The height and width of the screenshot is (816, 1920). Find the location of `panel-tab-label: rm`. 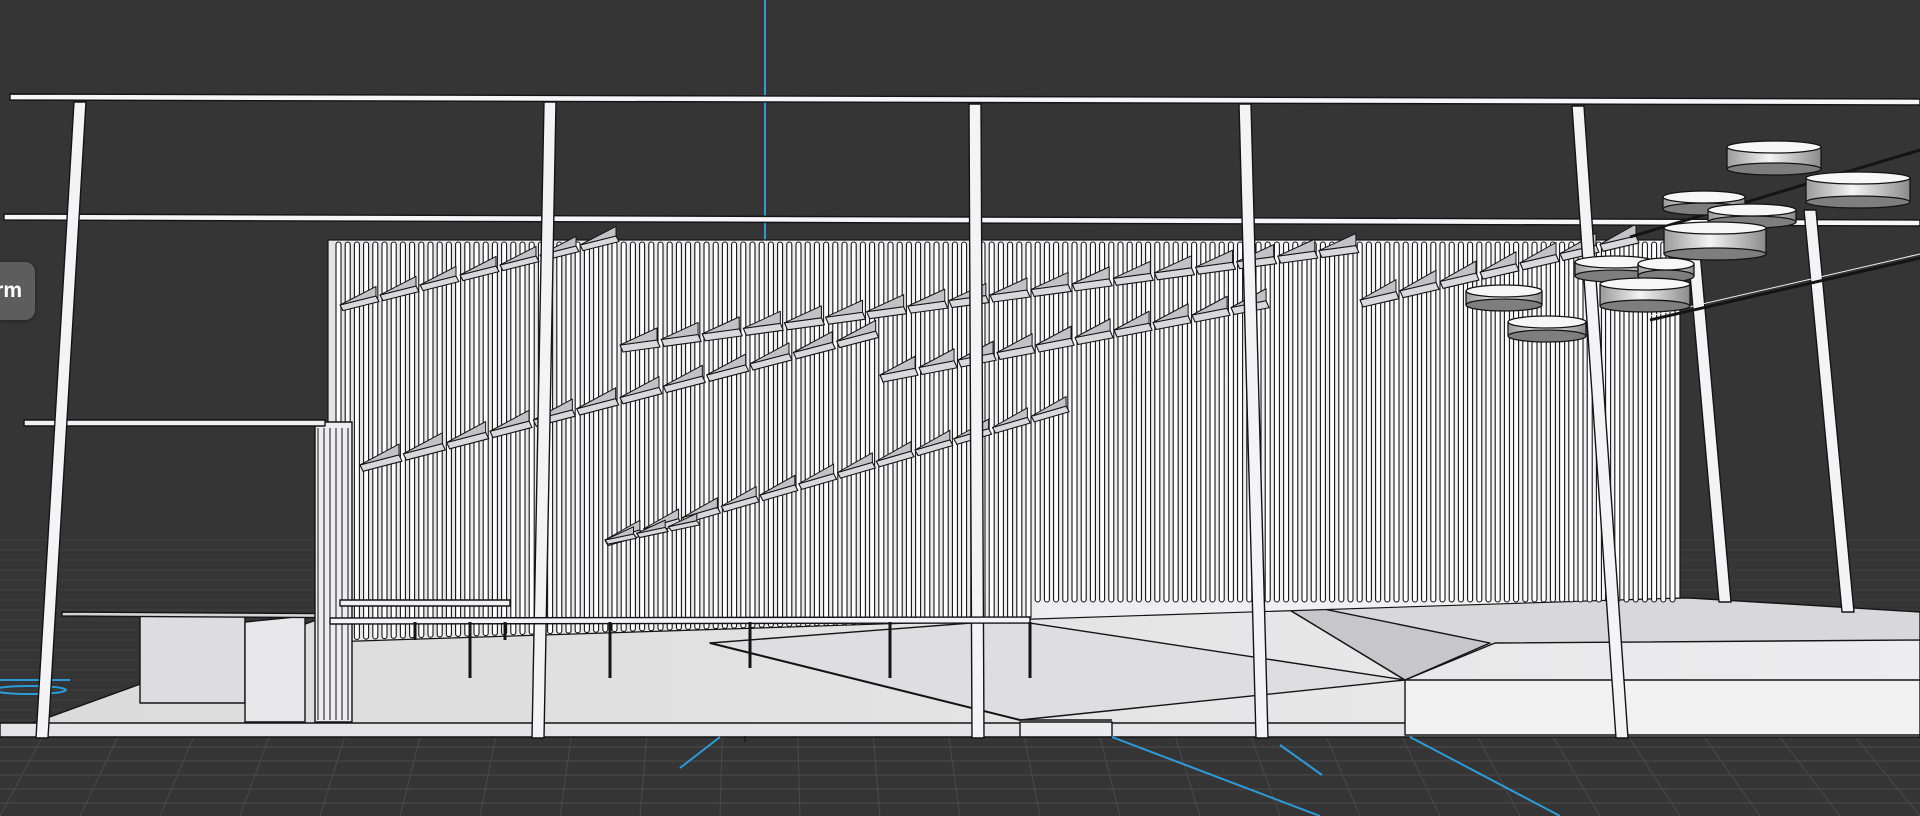

panel-tab-label: rm is located at coordinates (11, 290).